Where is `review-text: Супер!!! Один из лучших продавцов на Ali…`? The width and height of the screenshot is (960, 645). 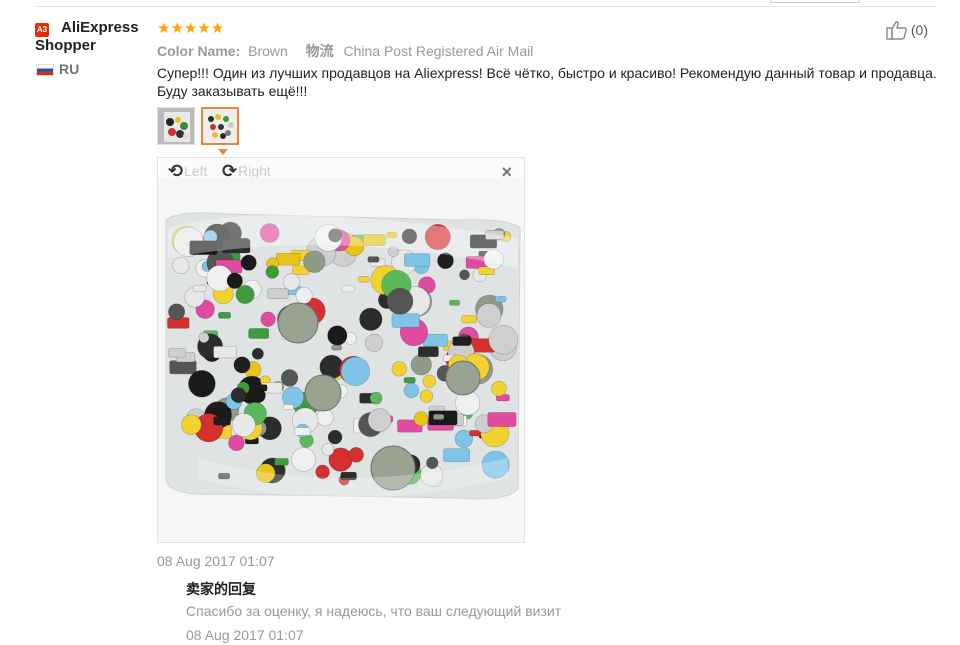 review-text: Супер!!! Один из лучших продавцов на Ali… is located at coordinates (547, 82).